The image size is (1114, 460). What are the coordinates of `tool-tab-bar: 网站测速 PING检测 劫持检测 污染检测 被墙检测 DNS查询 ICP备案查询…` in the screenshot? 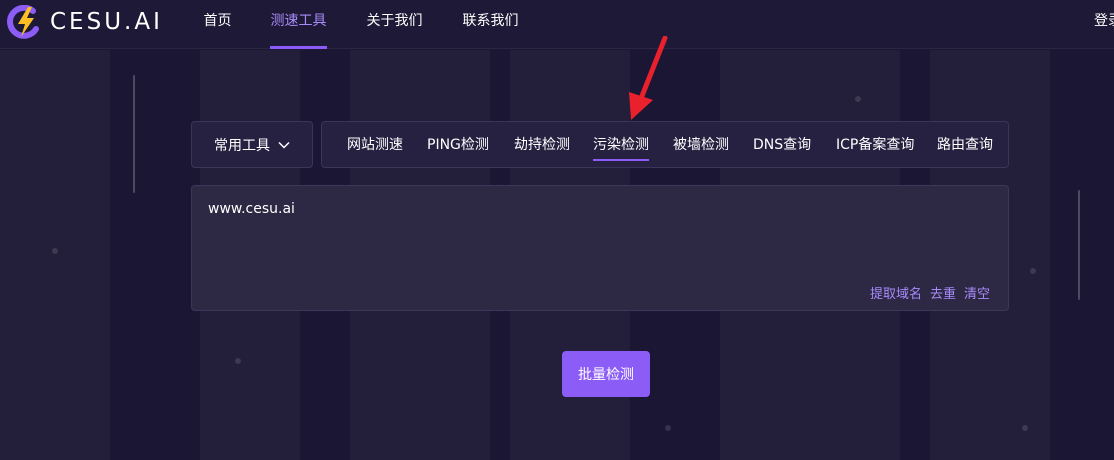 It's located at (665, 144).